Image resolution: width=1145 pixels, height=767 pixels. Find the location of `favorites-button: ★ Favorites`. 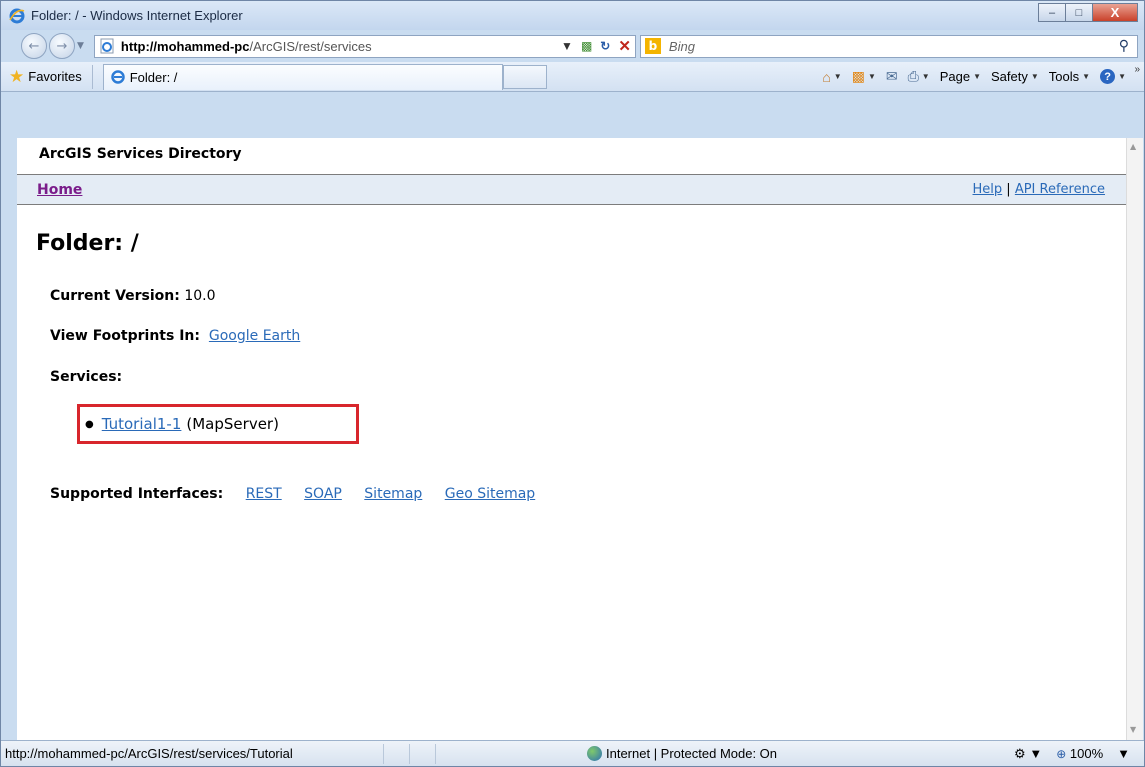

favorites-button: ★ Favorites is located at coordinates (51, 76).